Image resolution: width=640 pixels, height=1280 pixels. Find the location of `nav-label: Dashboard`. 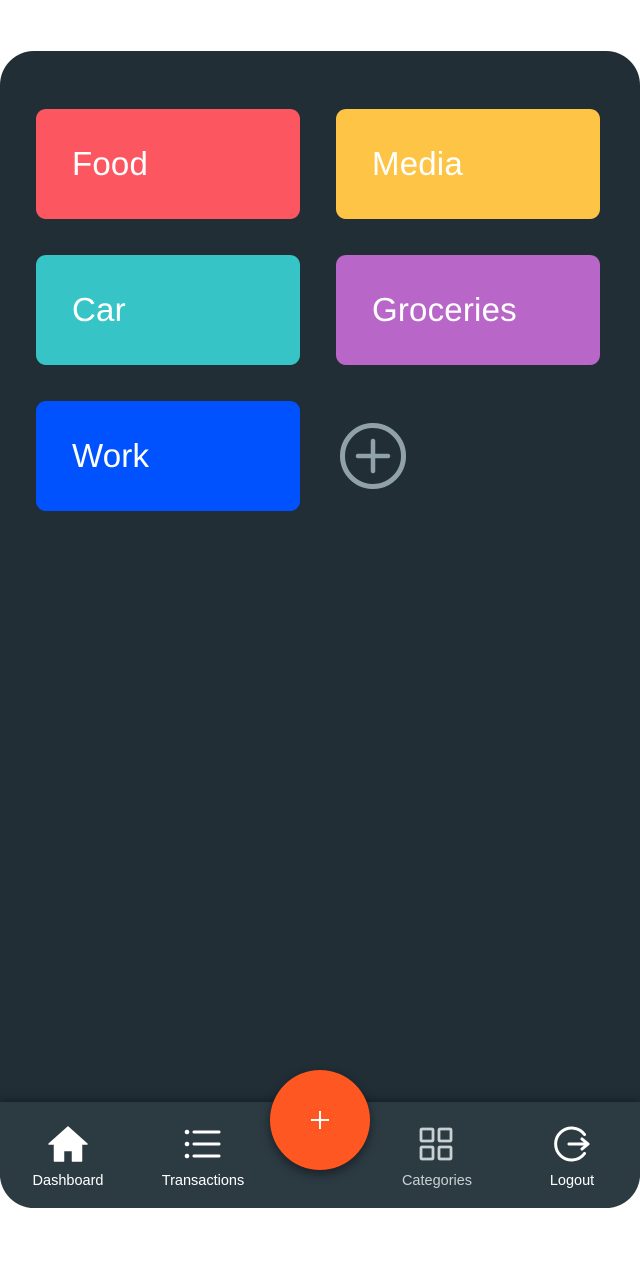

nav-label: Dashboard is located at coordinates (68, 1181).